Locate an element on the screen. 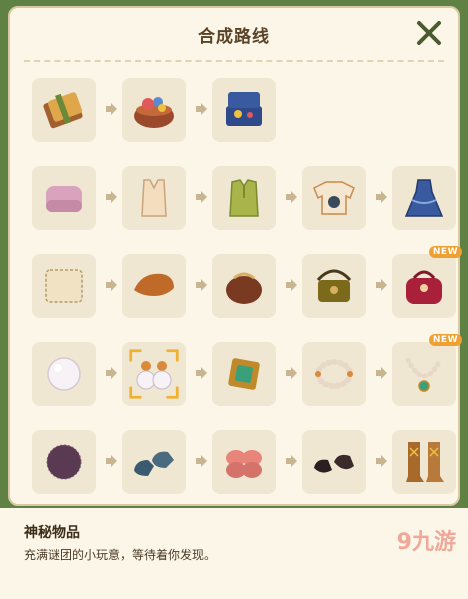 The height and width of the screenshot is (599, 468). black-shoes-icon is located at coordinates (334, 463).